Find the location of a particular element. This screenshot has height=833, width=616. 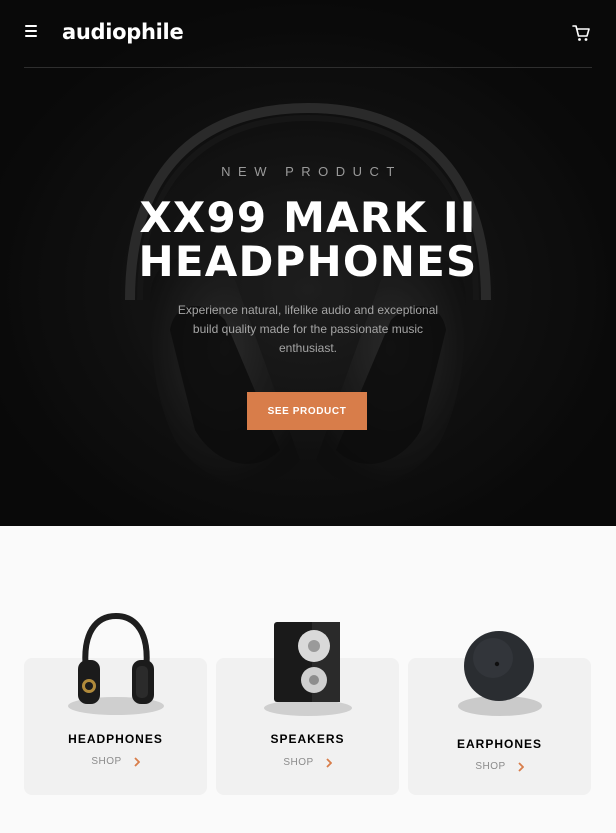

hero-title: XX99 MARK II HEADPHONES is located at coordinates (308, 240).